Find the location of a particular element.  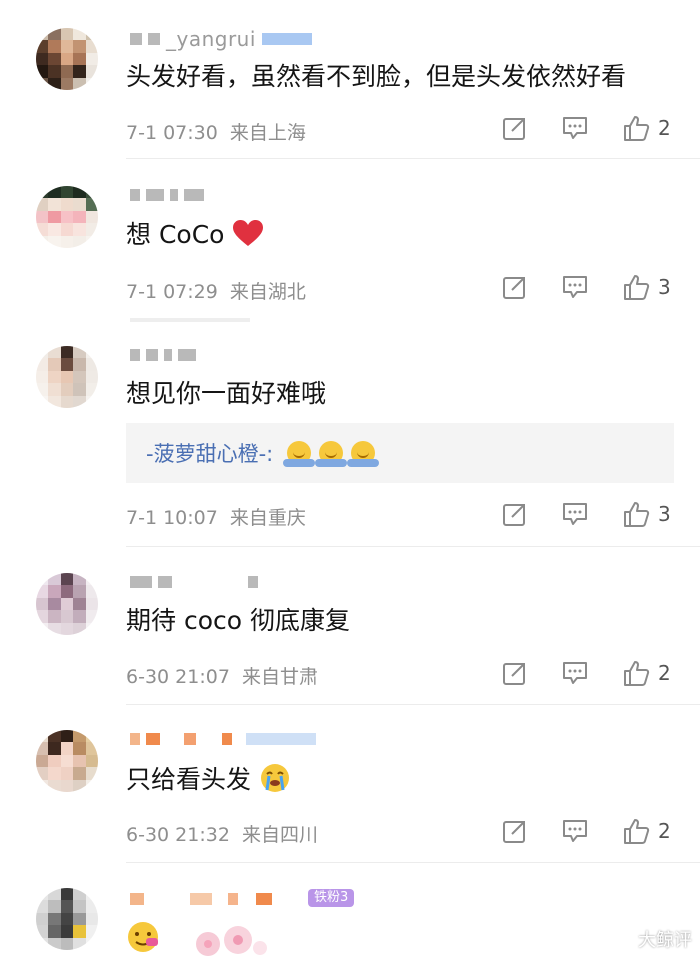

comment-text: 想 CoCo is located at coordinates (195, 235).